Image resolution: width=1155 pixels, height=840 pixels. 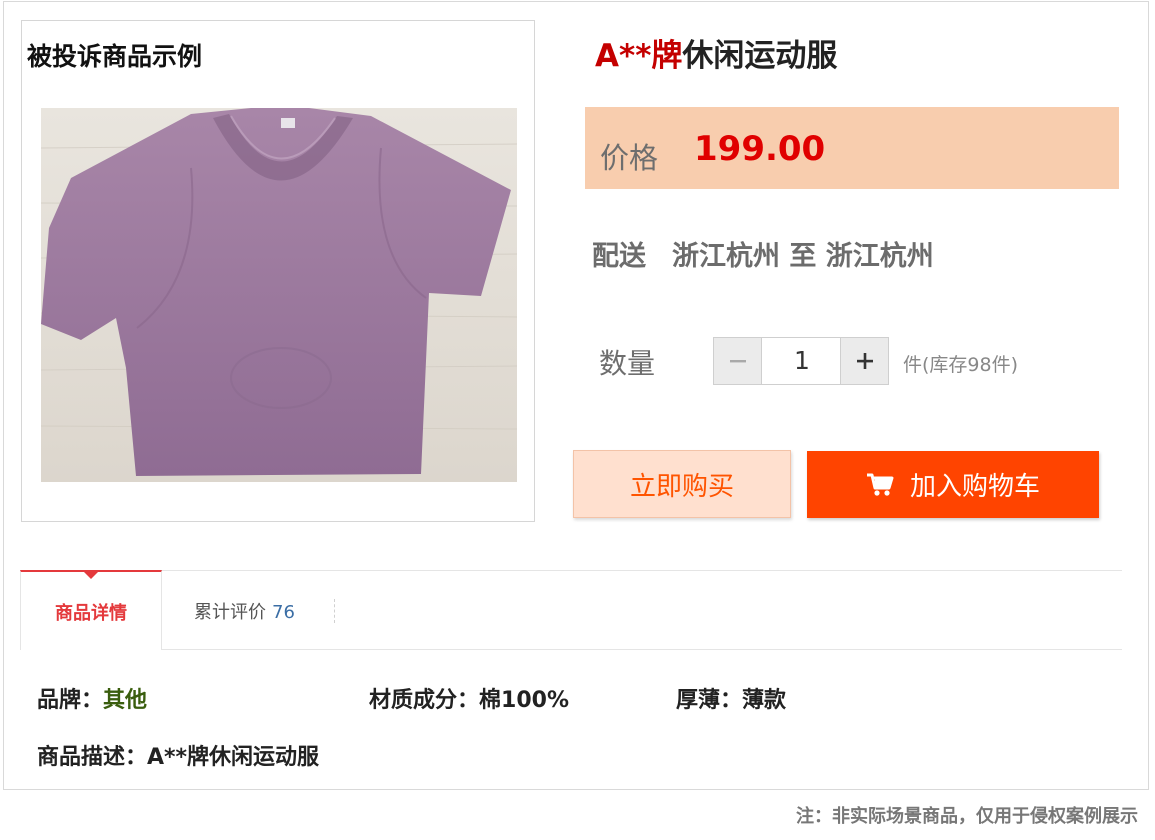 I want to click on product-title: A**牌休闲运动服, so click(x=716, y=52).